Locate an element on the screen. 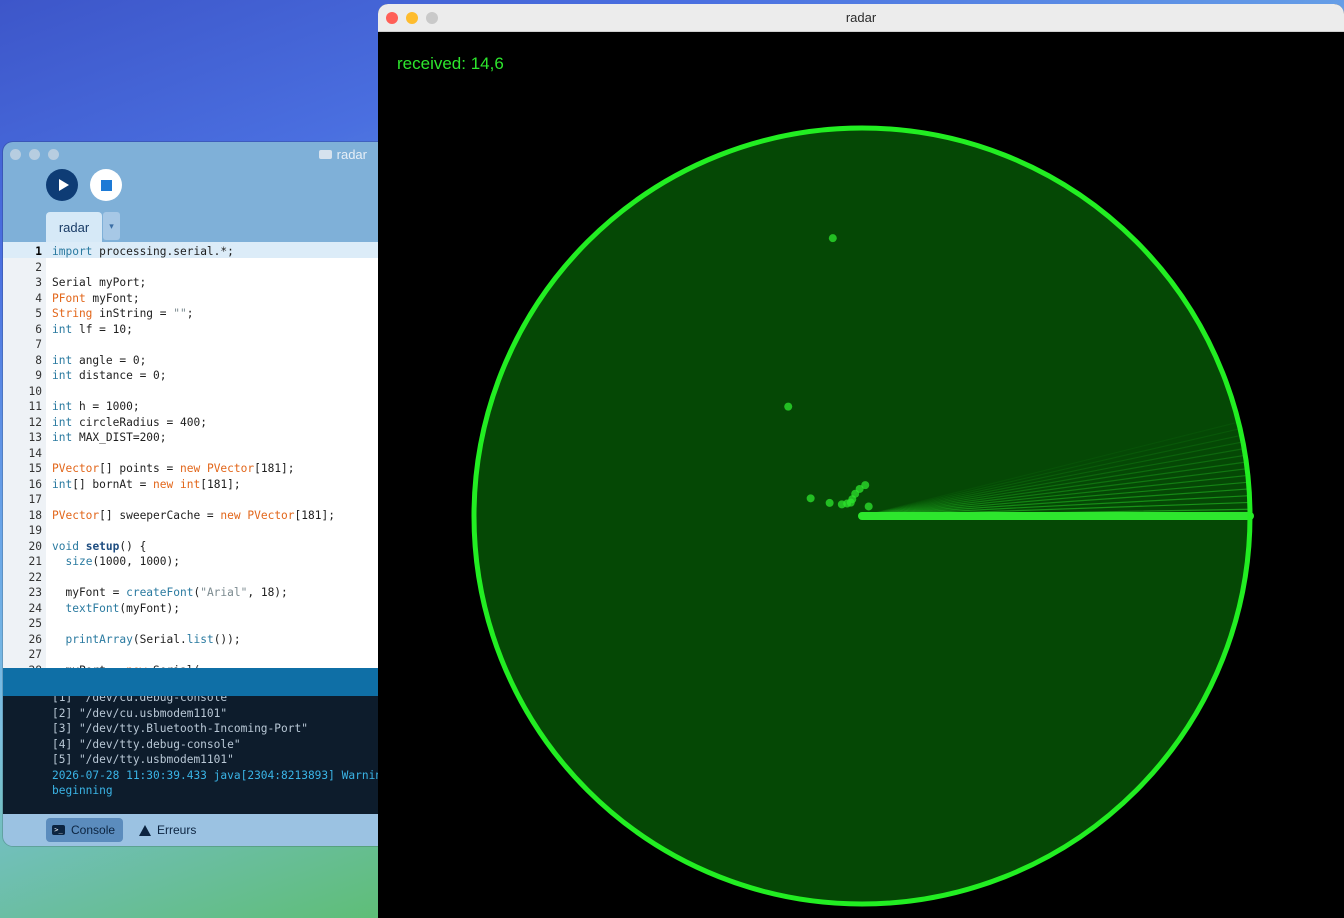 The image size is (1344, 918). code-token: MAX_DIST=200; is located at coordinates (119, 437).